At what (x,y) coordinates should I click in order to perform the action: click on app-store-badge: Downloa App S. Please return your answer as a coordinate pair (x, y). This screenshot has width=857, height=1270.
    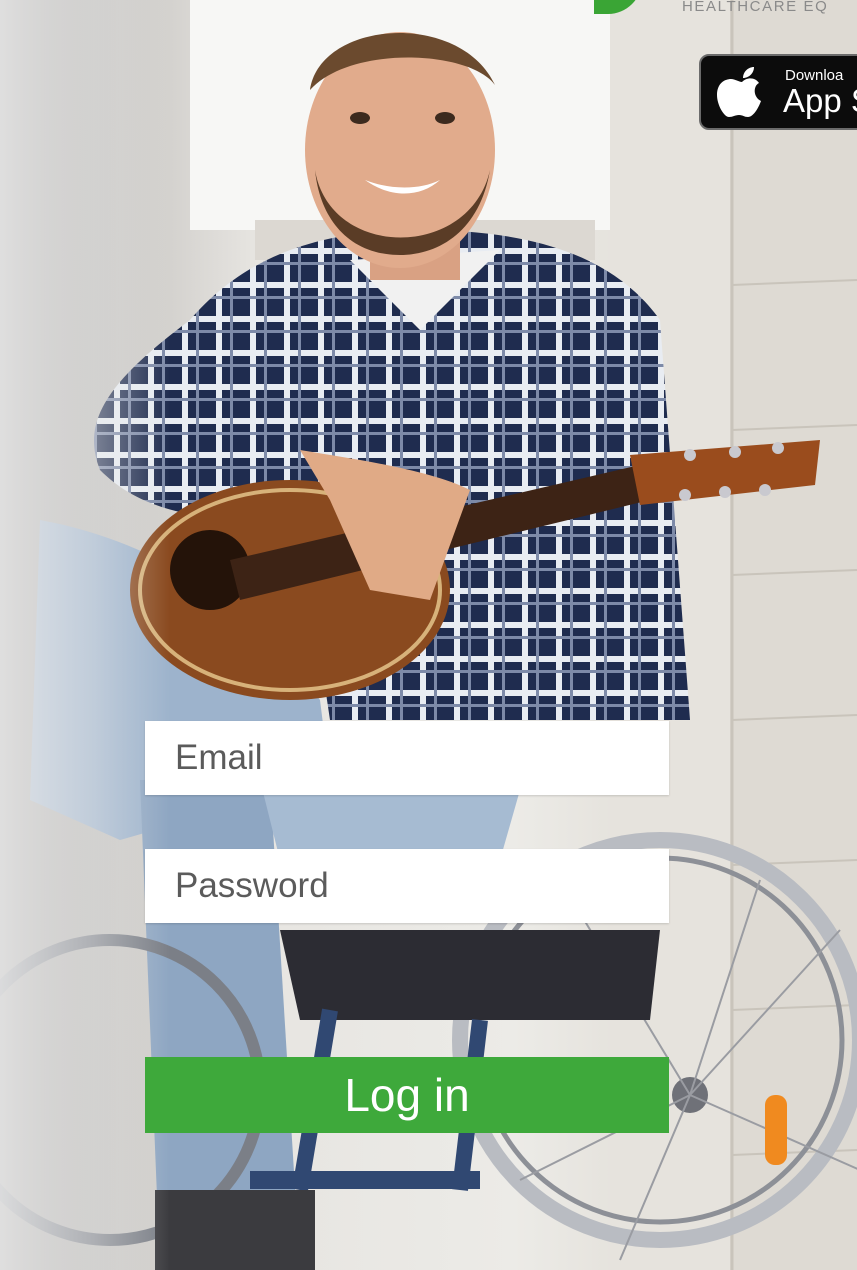
    Looking at the image, I should click on (778, 92).